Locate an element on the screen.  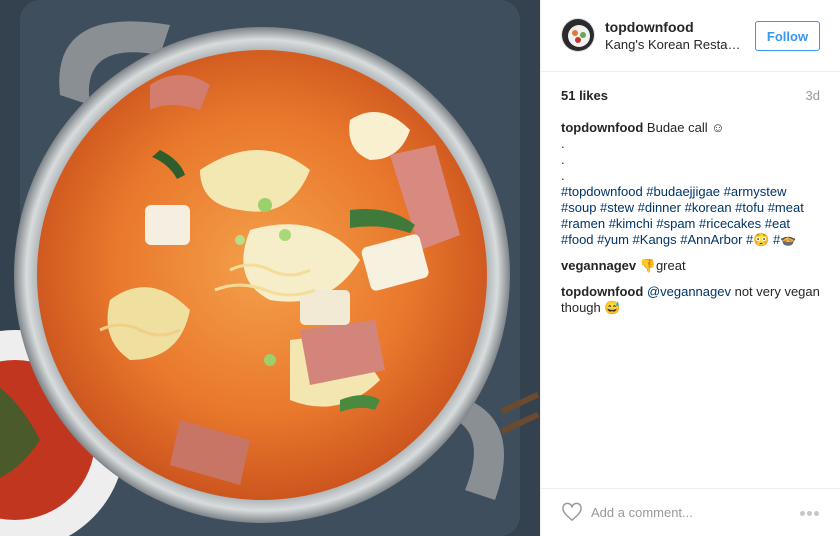
comment-text: 👎great is located at coordinates (661, 265).